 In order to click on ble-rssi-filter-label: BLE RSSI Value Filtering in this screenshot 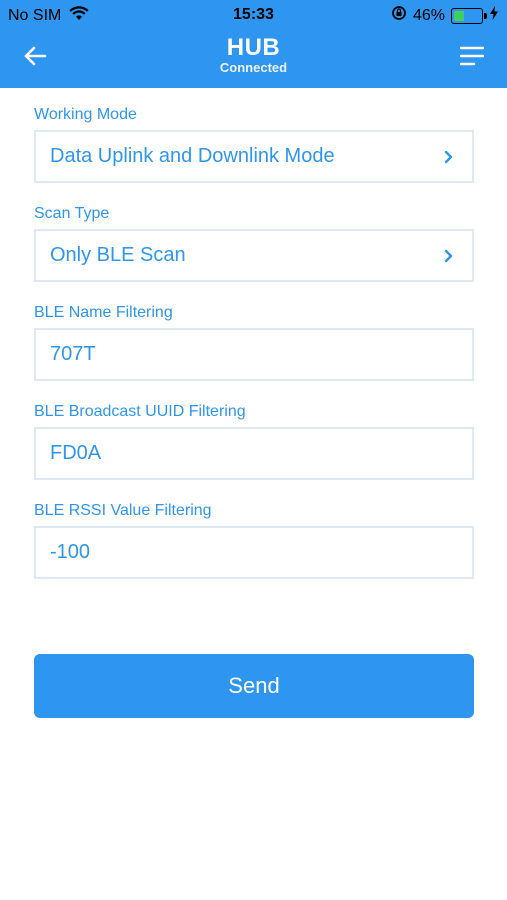, I will do `click(123, 510)`.